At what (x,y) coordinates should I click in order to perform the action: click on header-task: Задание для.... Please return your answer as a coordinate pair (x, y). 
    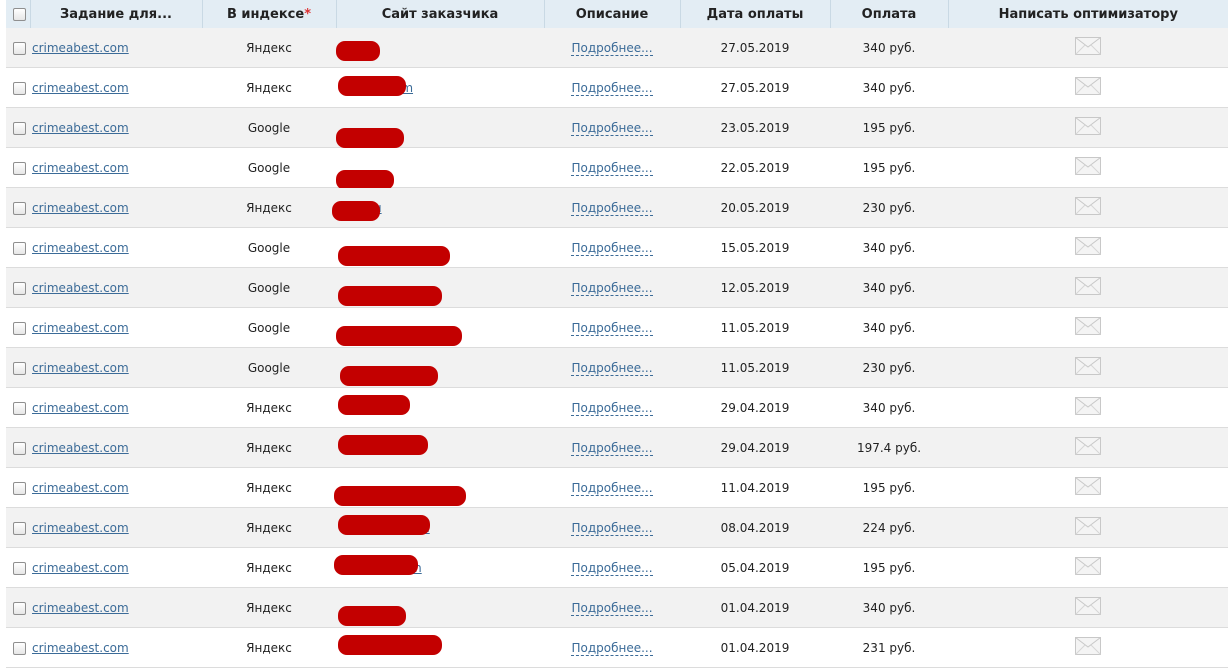
    Looking at the image, I should click on (116, 14).